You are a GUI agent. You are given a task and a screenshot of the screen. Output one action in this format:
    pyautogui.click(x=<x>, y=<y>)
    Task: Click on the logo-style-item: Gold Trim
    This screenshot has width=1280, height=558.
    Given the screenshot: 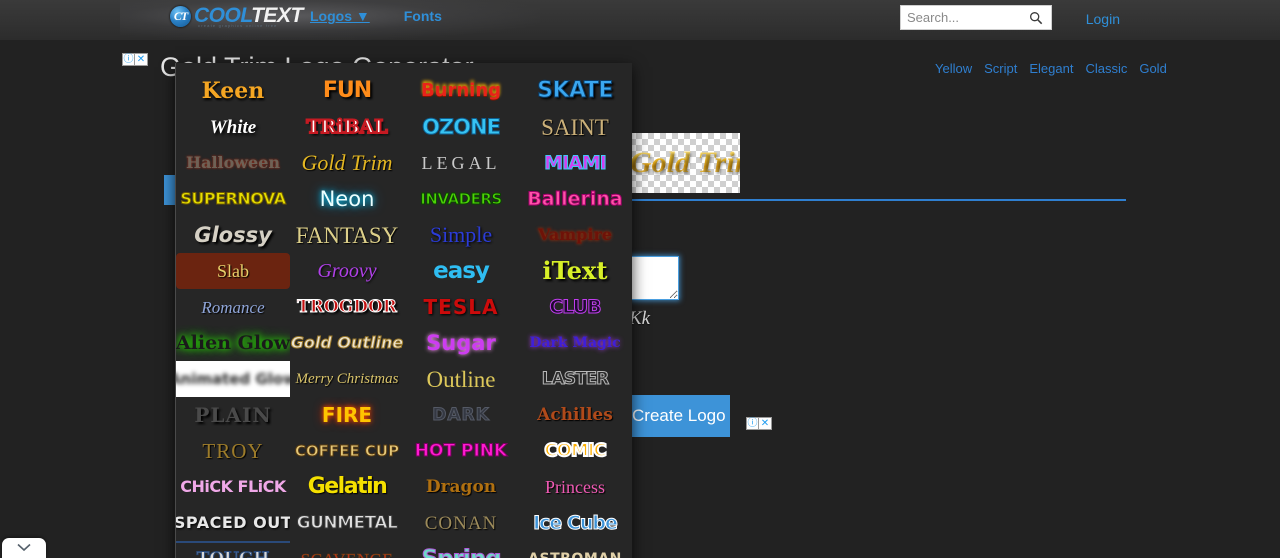 What is the action you would take?
    pyautogui.click(x=347, y=163)
    